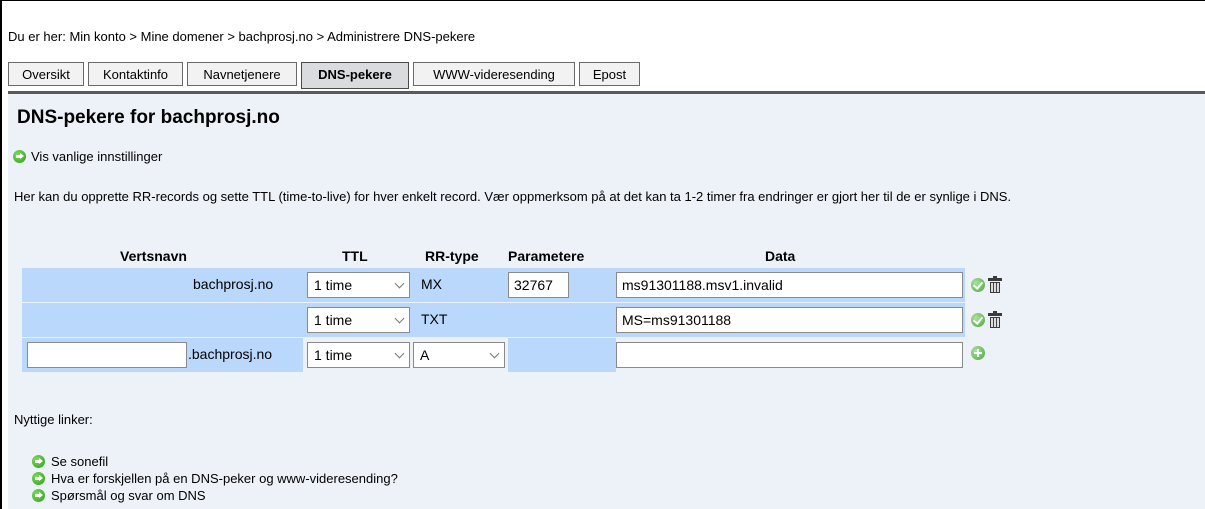 This screenshot has width=1205, height=509. What do you see at coordinates (355, 75) in the screenshot?
I see `tab-dns-pekere: DNS-pekere` at bounding box center [355, 75].